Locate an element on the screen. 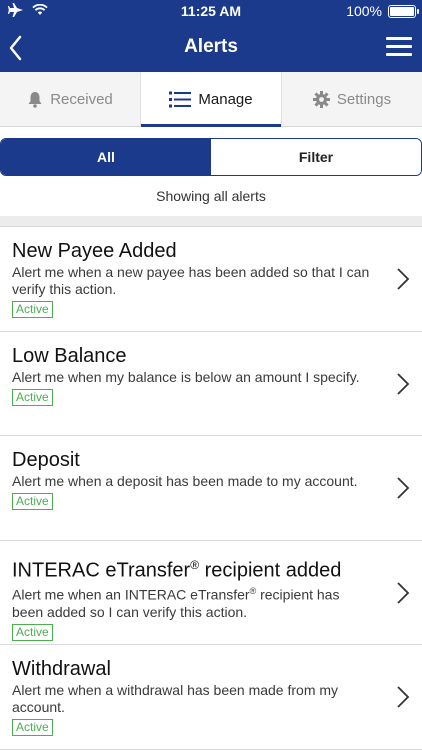 The image size is (422, 750). tab-settings: Settings is located at coordinates (352, 99).